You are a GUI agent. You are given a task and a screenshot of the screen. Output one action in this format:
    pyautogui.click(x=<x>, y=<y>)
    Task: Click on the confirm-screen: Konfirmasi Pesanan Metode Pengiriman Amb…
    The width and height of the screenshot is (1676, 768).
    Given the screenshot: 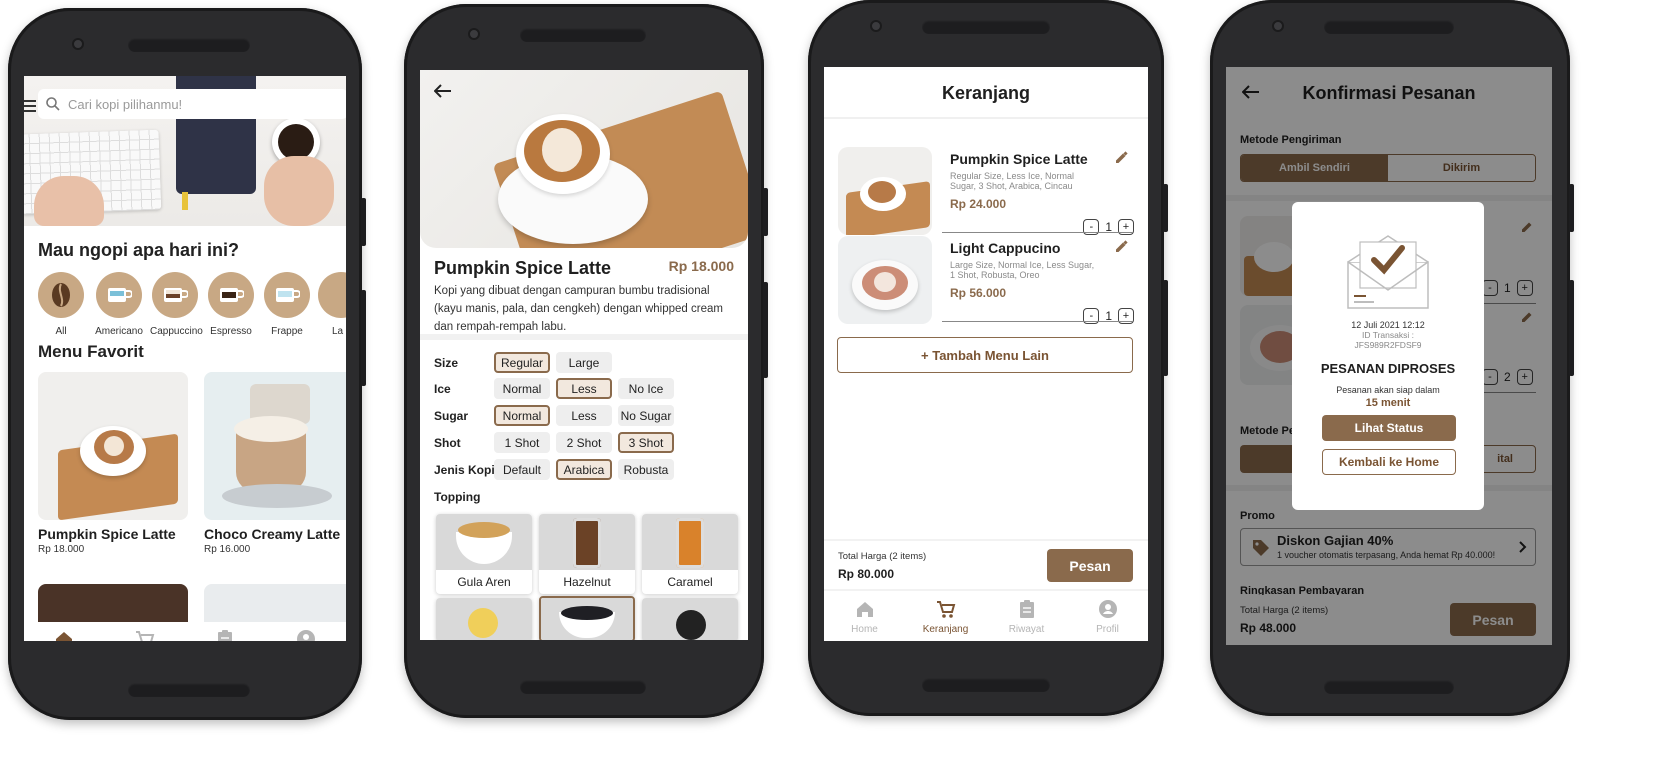 What is the action you would take?
    pyautogui.click(x=1389, y=356)
    